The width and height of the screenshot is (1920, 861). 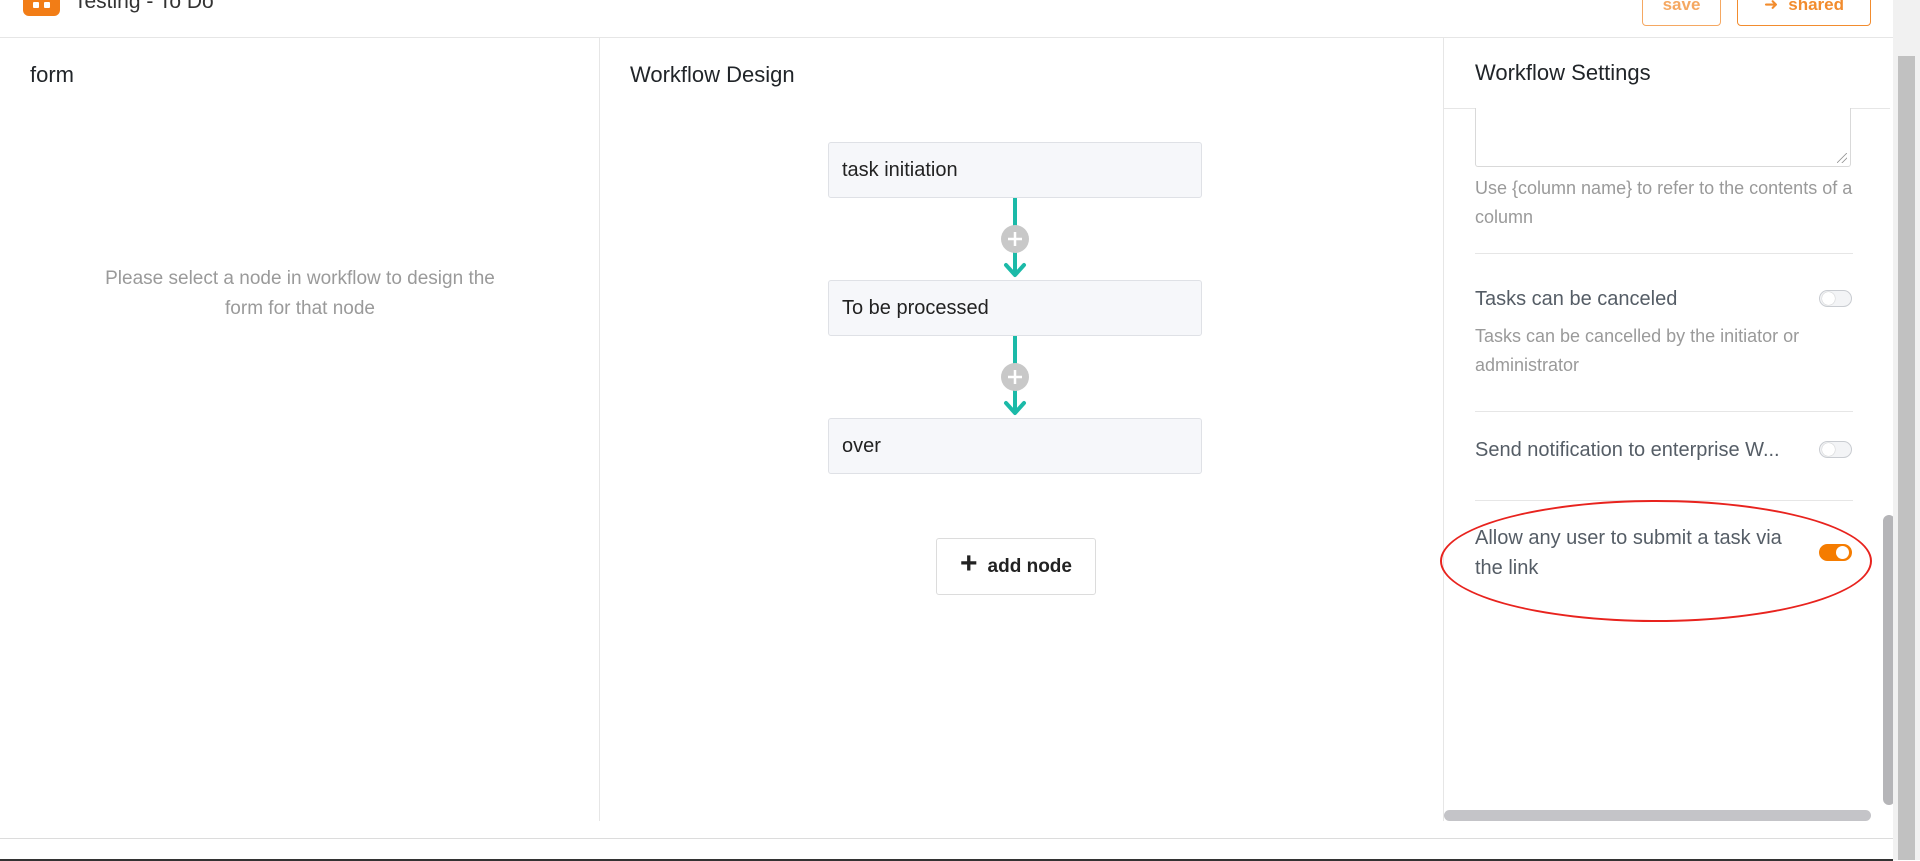 What do you see at coordinates (52, 74) in the screenshot?
I see `form-panel-title: form` at bounding box center [52, 74].